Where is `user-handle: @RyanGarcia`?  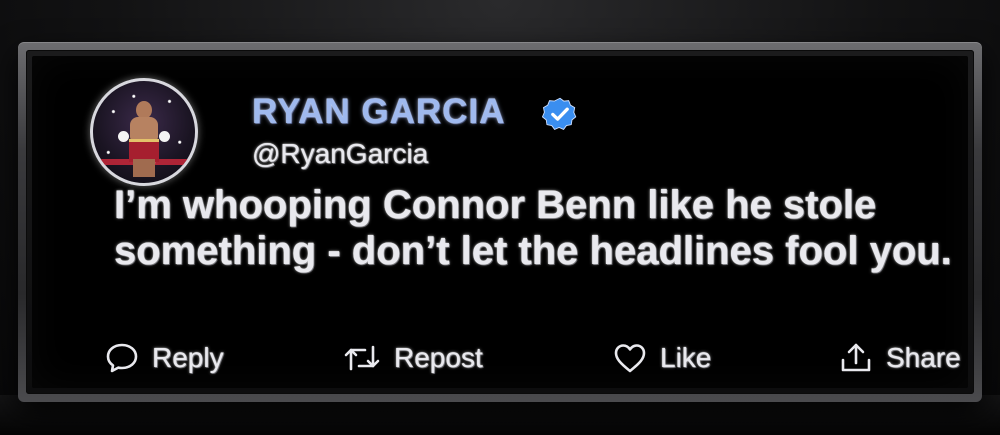
user-handle: @RyanGarcia is located at coordinates (340, 154).